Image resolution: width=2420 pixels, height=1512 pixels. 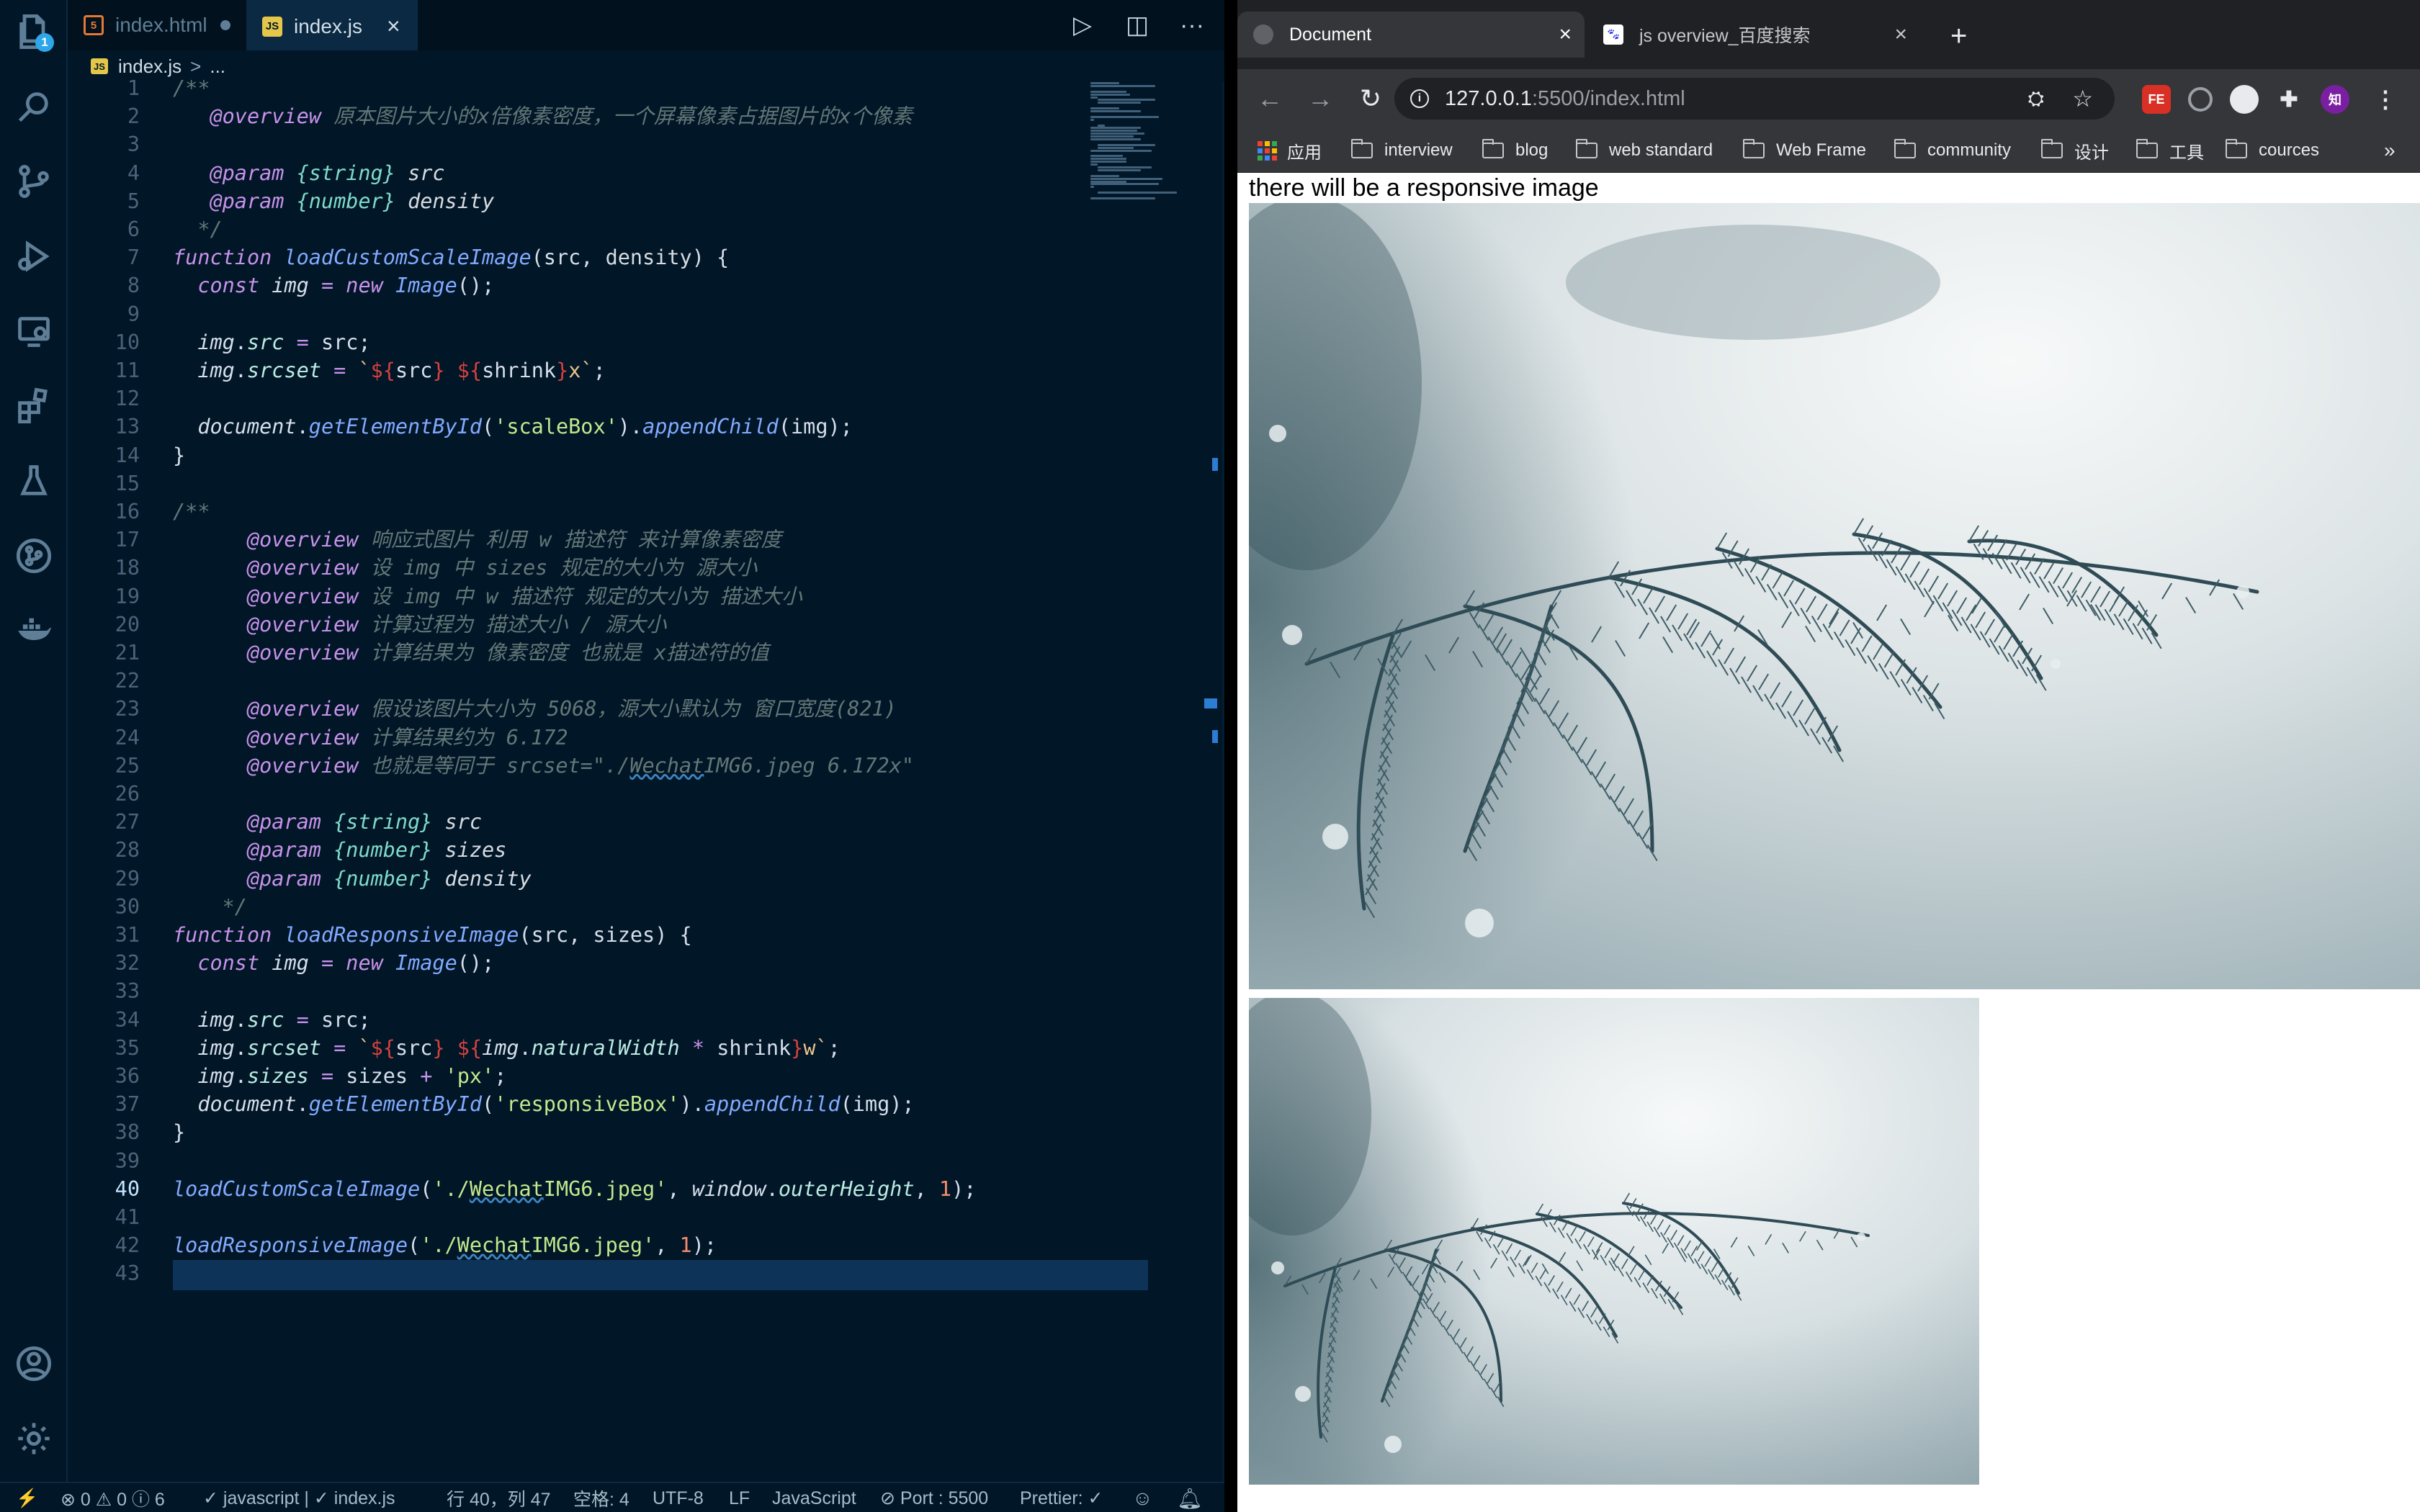 What do you see at coordinates (2335, 99) in the screenshot?
I see `zhihu-avatar-icon: 知` at bounding box center [2335, 99].